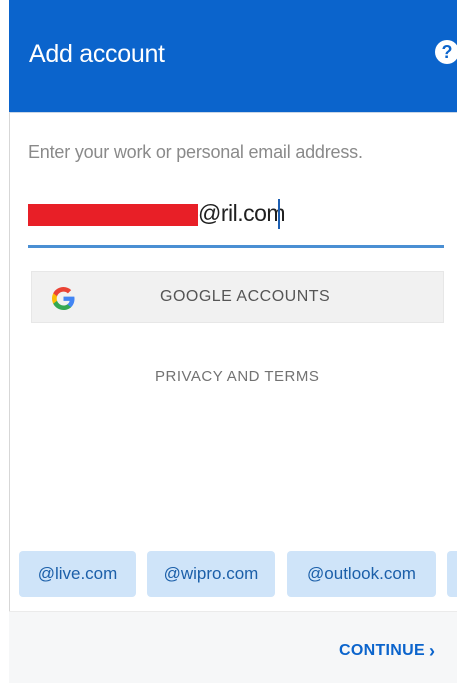 The image size is (457, 683). I want to click on google-accounts-button: GOOGLE ACCOUNTS, so click(237, 297).